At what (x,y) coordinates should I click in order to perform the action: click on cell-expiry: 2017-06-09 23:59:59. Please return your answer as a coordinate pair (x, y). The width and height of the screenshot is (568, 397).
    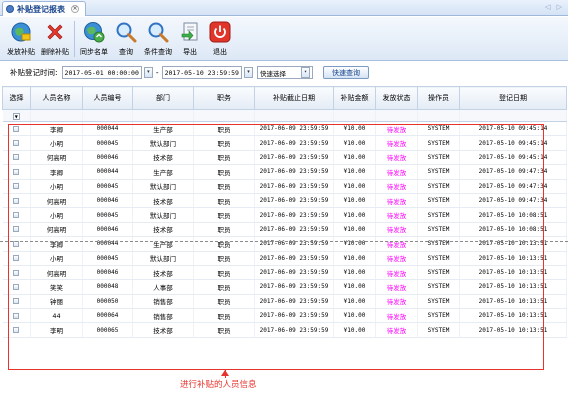
    Looking at the image, I should click on (294, 302).